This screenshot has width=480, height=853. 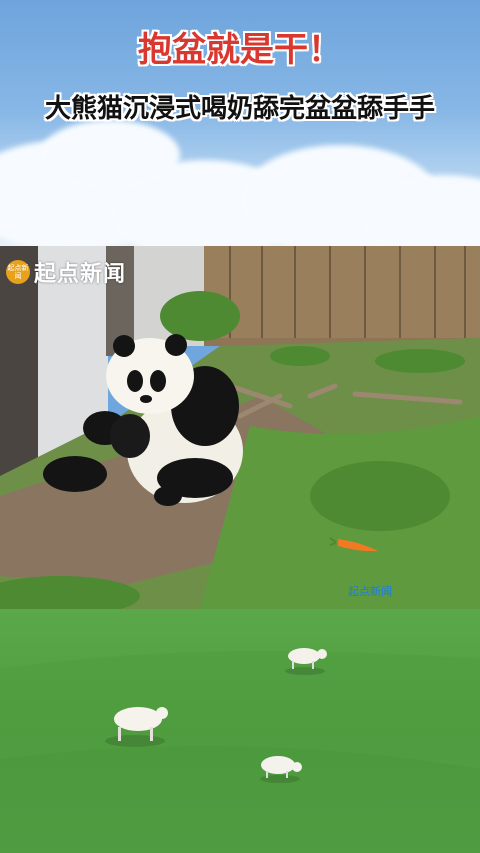 I want to click on source-logo: 起点新闻 起点新闻, so click(x=66, y=272).